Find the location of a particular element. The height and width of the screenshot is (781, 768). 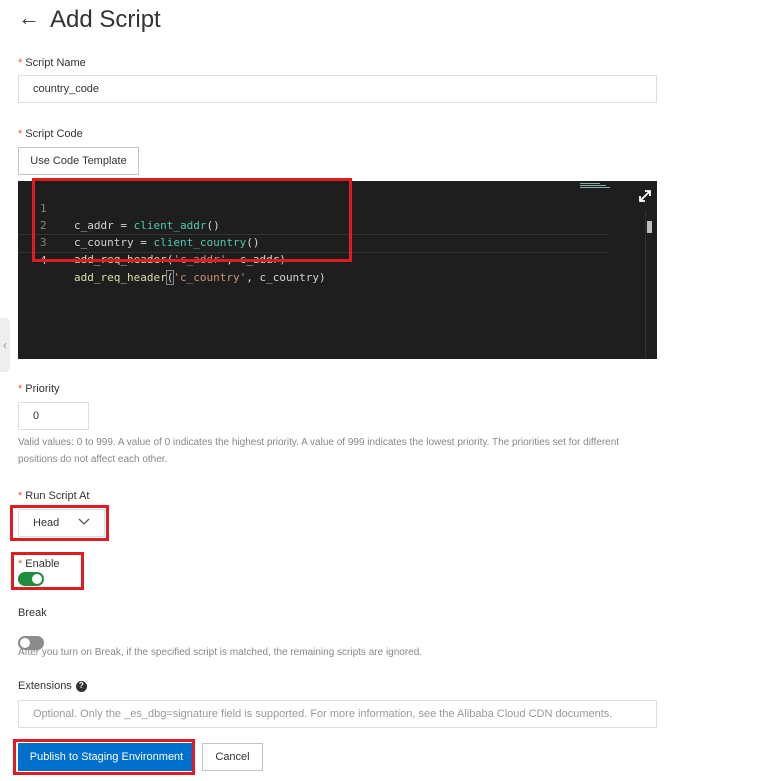

use-code-template-button: Use Code Template is located at coordinates (78, 161).